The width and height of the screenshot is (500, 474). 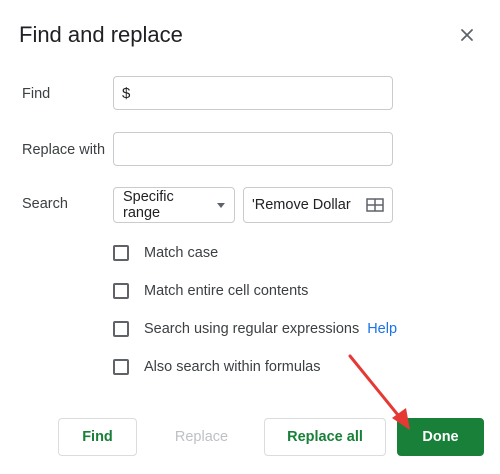 What do you see at coordinates (64, 150) in the screenshot?
I see `replace-label: Replace with` at bounding box center [64, 150].